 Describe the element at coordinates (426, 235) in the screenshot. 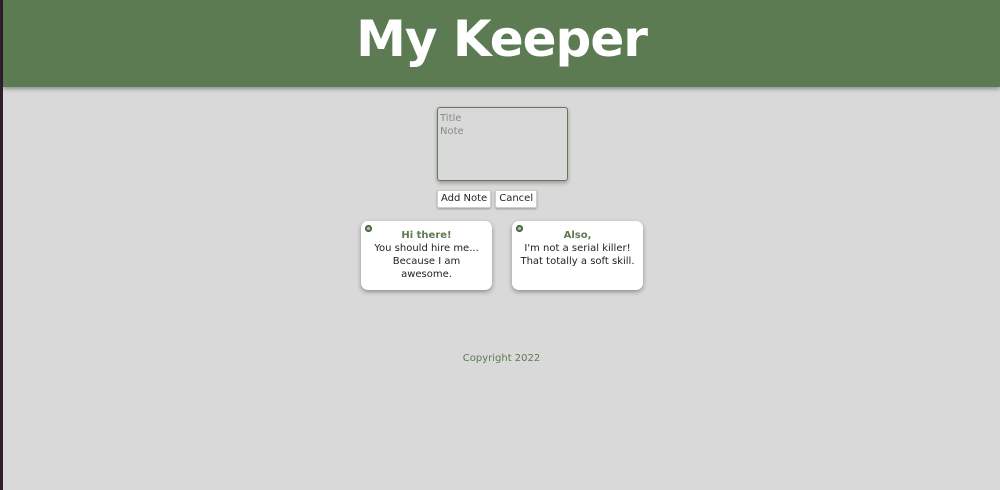

I see `note-title: Hi there!` at that location.